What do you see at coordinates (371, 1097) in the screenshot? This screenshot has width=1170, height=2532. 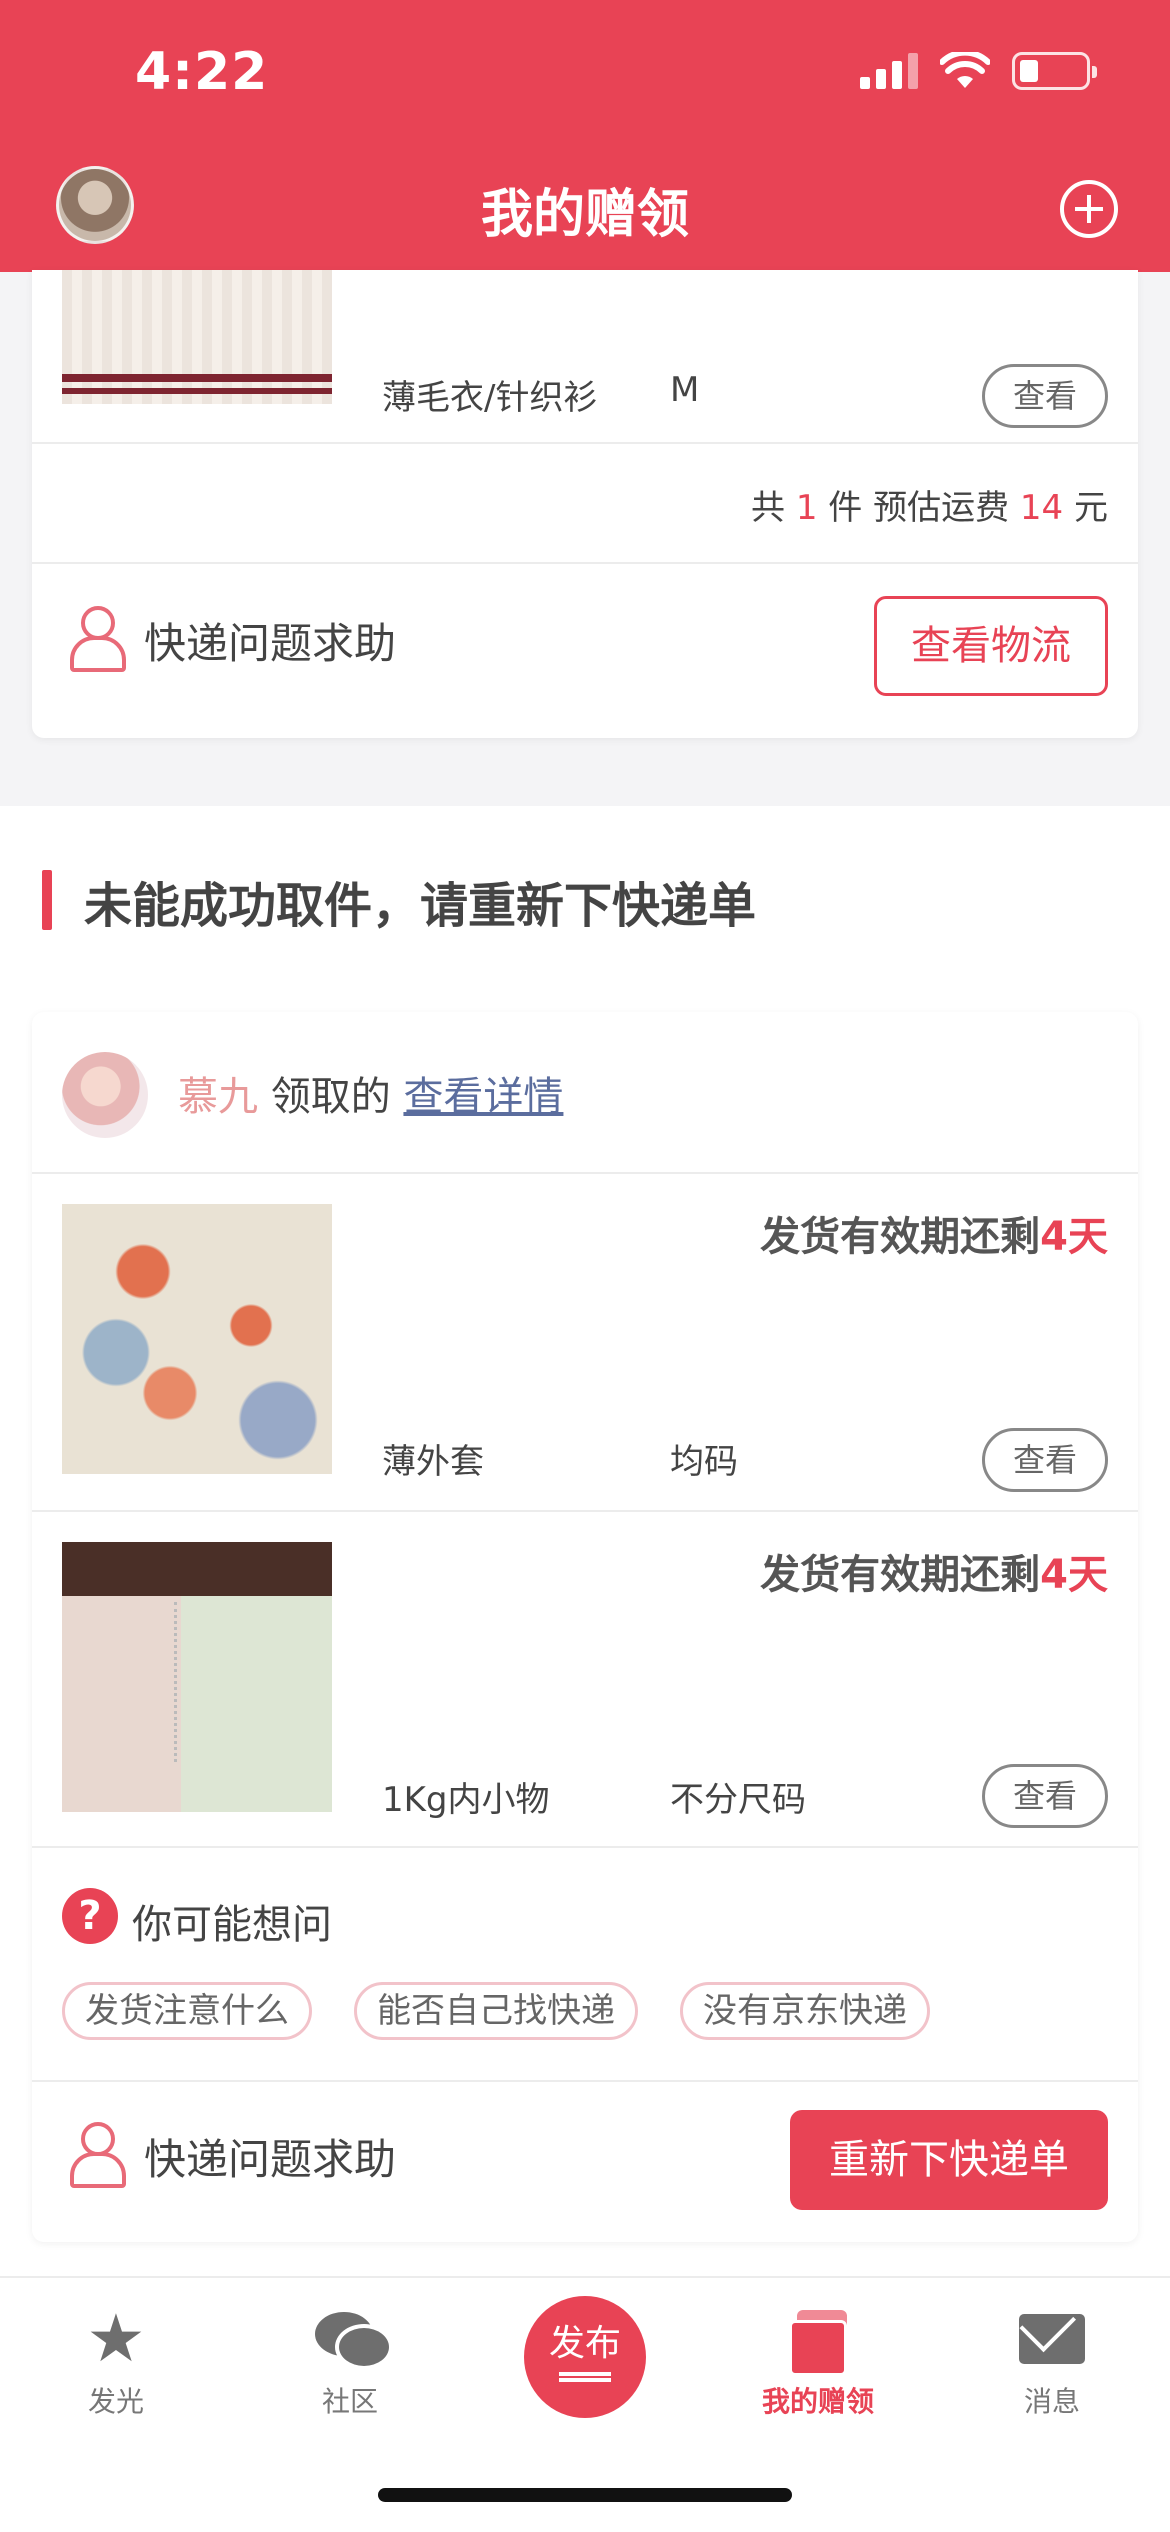 I see `giver-line: 慕九 领取的 查看详情` at bounding box center [371, 1097].